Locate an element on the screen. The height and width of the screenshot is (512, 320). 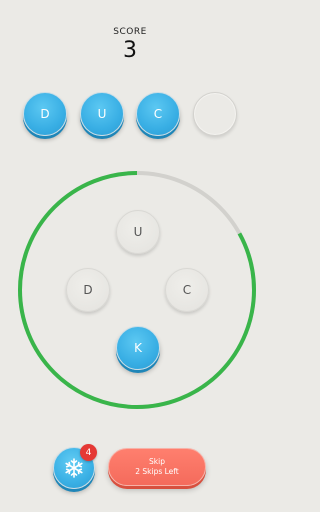
letter-tile-right: C is located at coordinates (187, 290).